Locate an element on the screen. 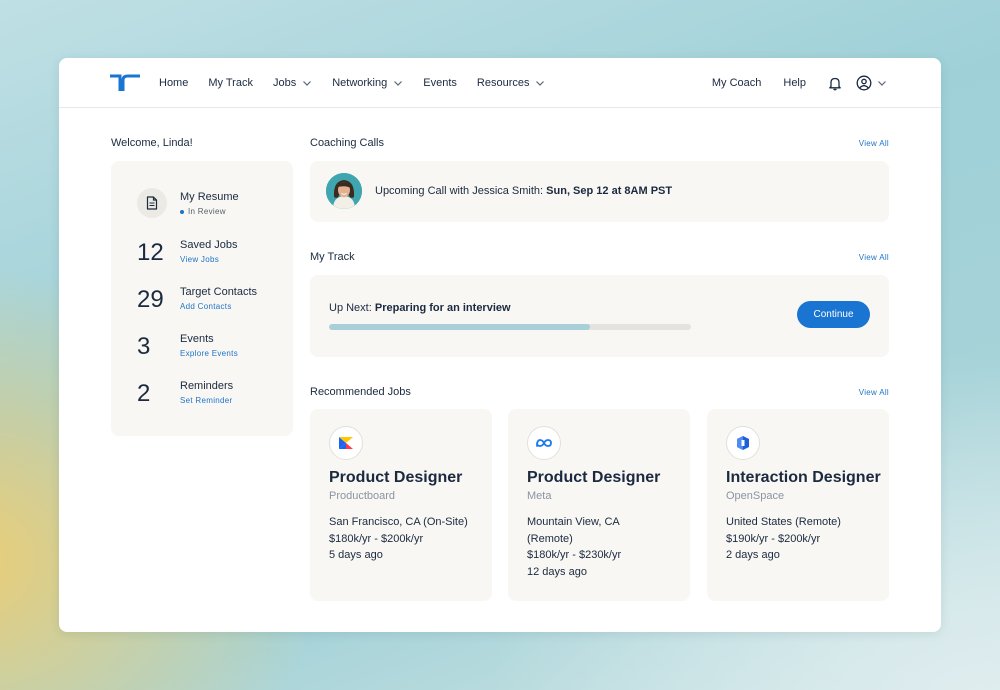  nav-help-label: Help is located at coordinates (794, 83).